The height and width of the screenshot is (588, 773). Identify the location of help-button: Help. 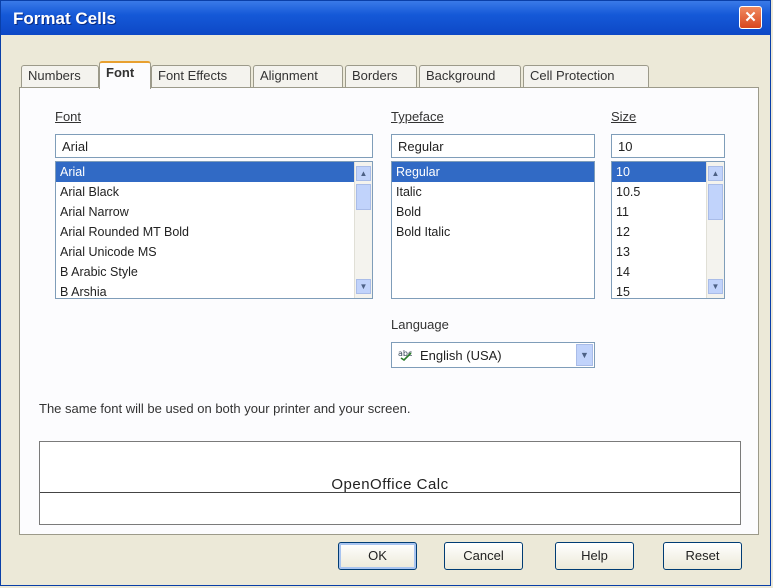
(594, 556).